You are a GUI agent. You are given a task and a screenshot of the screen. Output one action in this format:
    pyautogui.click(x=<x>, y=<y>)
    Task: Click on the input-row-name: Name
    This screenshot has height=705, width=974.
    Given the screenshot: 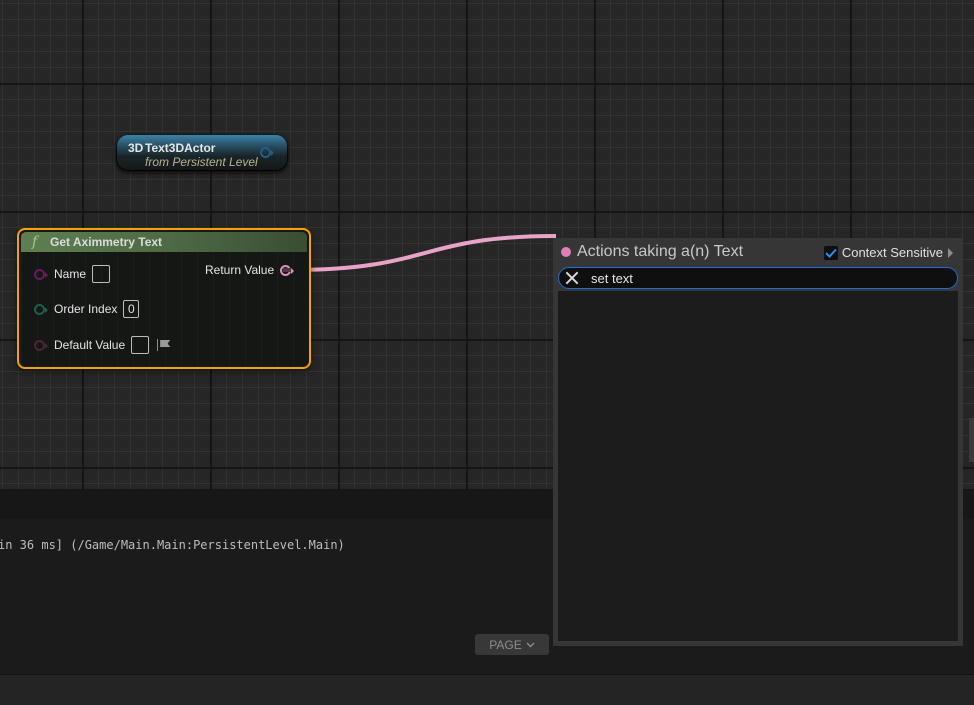 What is the action you would take?
    pyautogui.click(x=72, y=274)
    